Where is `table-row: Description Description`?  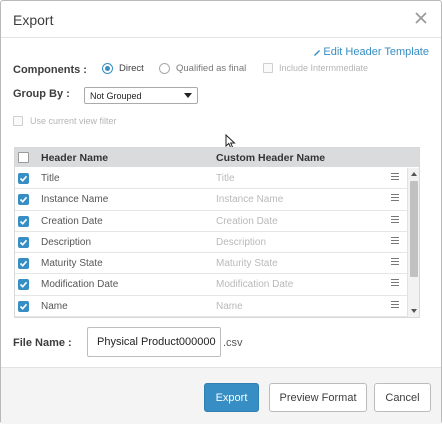
table-row: Description Description is located at coordinates (211, 243).